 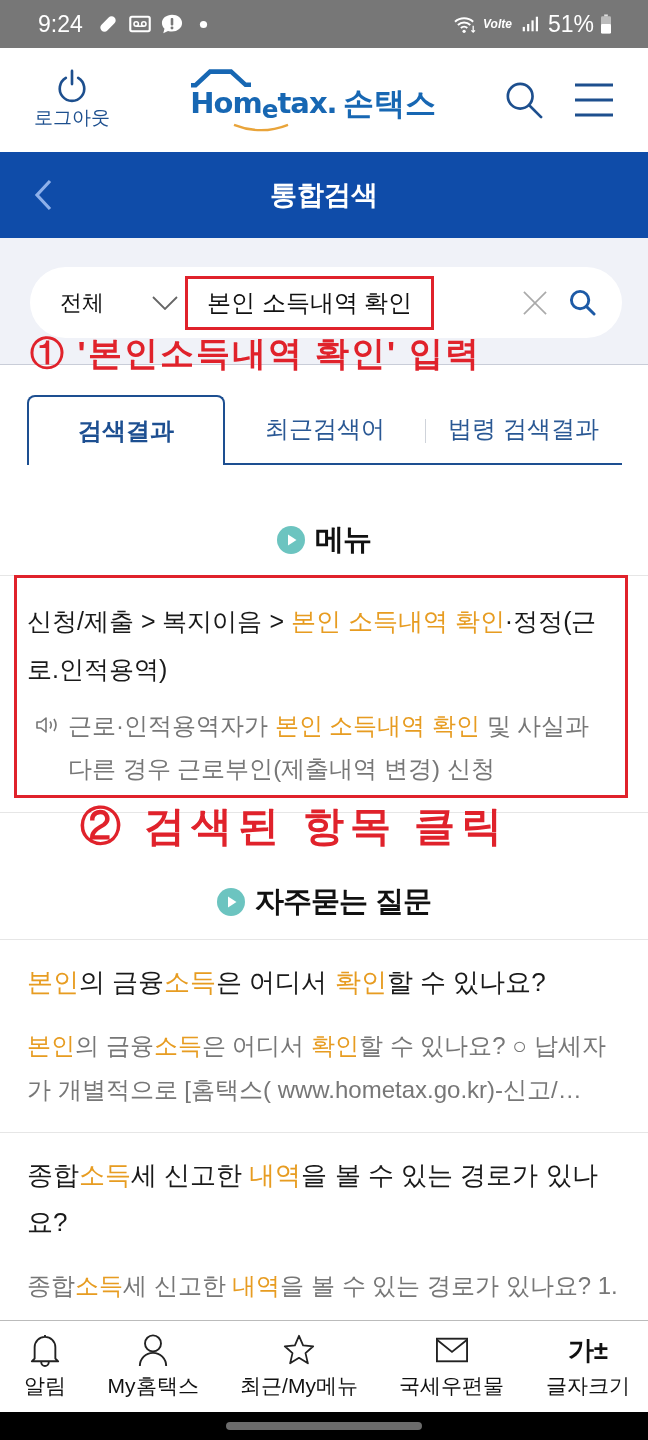 What do you see at coordinates (523, 430) in the screenshot?
I see `tab: 법령 검색결과` at bounding box center [523, 430].